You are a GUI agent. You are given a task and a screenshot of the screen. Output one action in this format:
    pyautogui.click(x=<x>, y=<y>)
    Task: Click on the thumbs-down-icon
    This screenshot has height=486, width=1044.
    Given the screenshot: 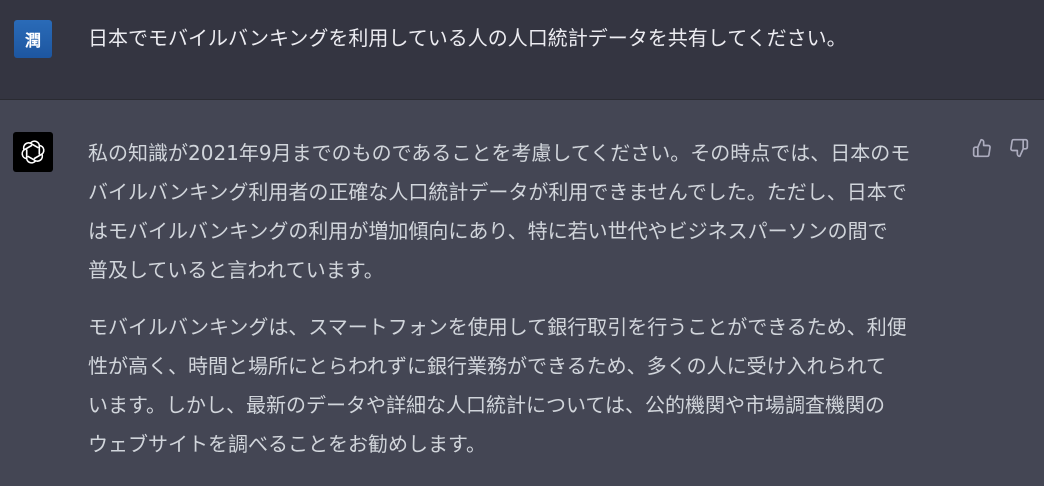 What is the action you would take?
    pyautogui.click(x=1019, y=148)
    